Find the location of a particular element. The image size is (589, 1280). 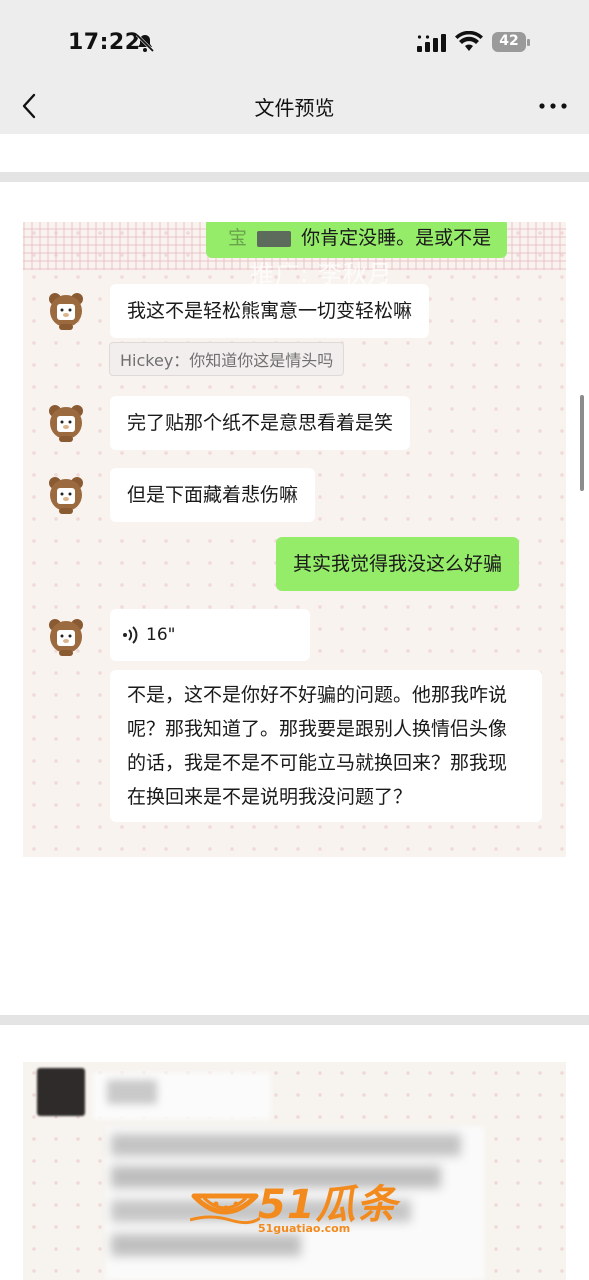

chat-bubble-outgoing: 其实我觉得我没这么好骗 is located at coordinates (398, 564).